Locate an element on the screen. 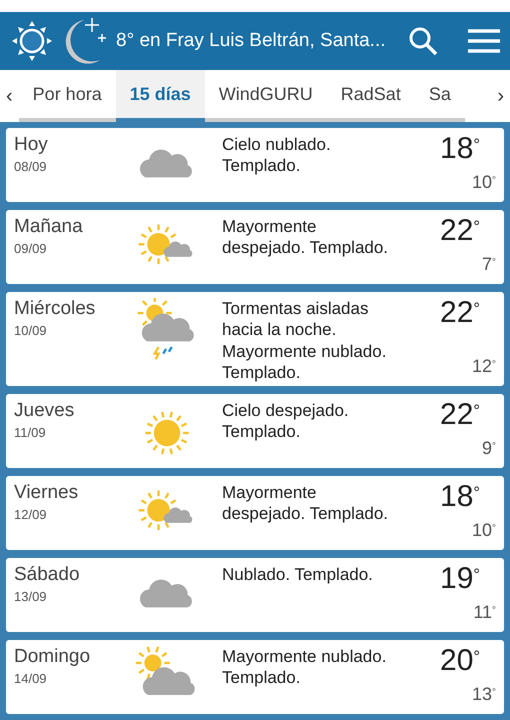  weather-description: Cielo nublado. Templado. is located at coordinates (277, 156).